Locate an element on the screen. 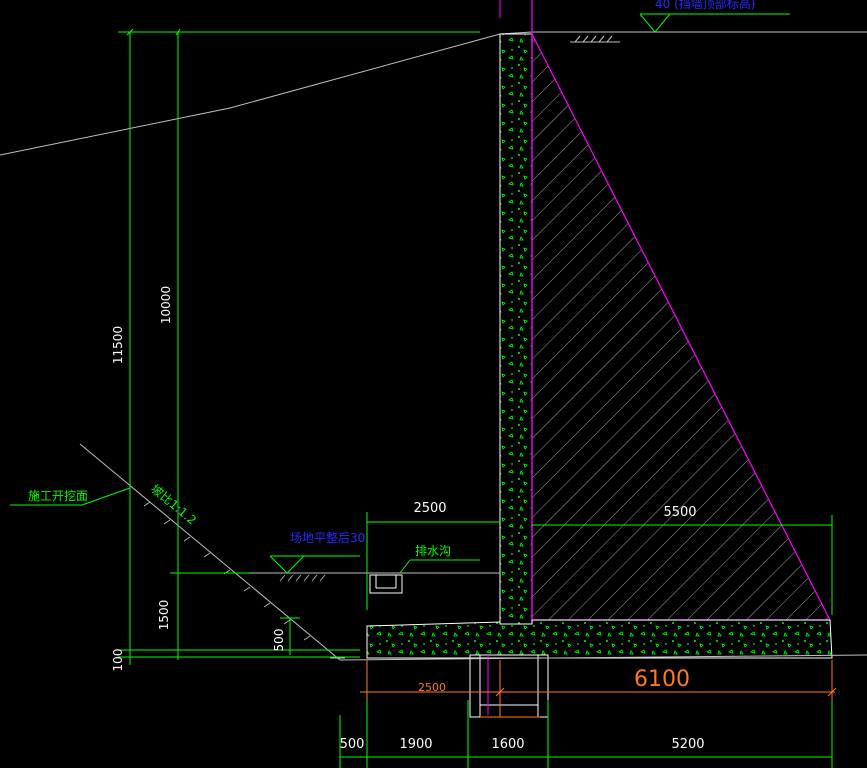  base-dimension-orange is located at coordinates (598, 680).